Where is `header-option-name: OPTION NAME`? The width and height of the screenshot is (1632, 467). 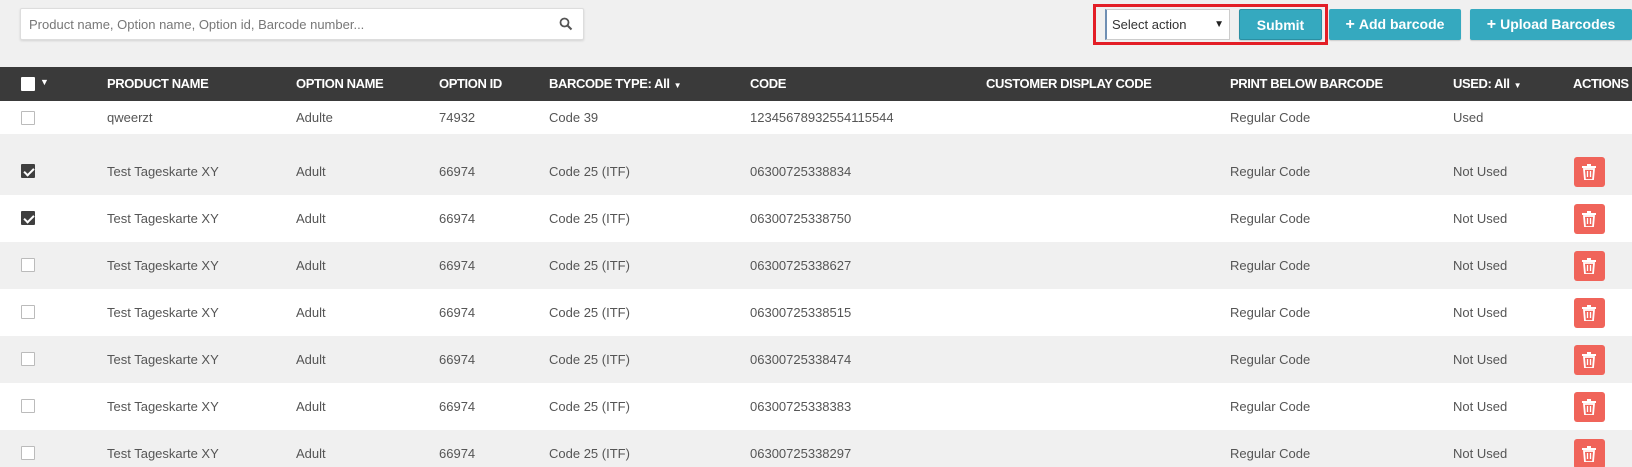
header-option-name: OPTION NAME is located at coordinates (340, 83).